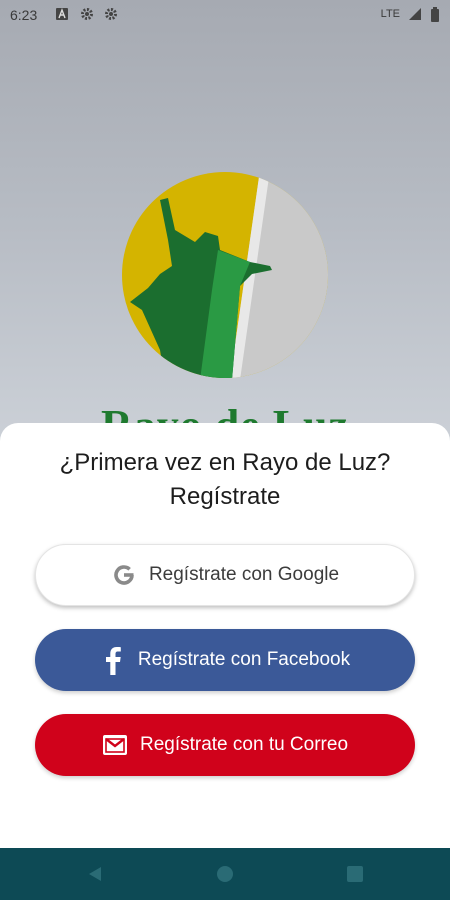 The image size is (450, 900). What do you see at coordinates (355, 876) in the screenshot?
I see `recents-icon` at bounding box center [355, 876].